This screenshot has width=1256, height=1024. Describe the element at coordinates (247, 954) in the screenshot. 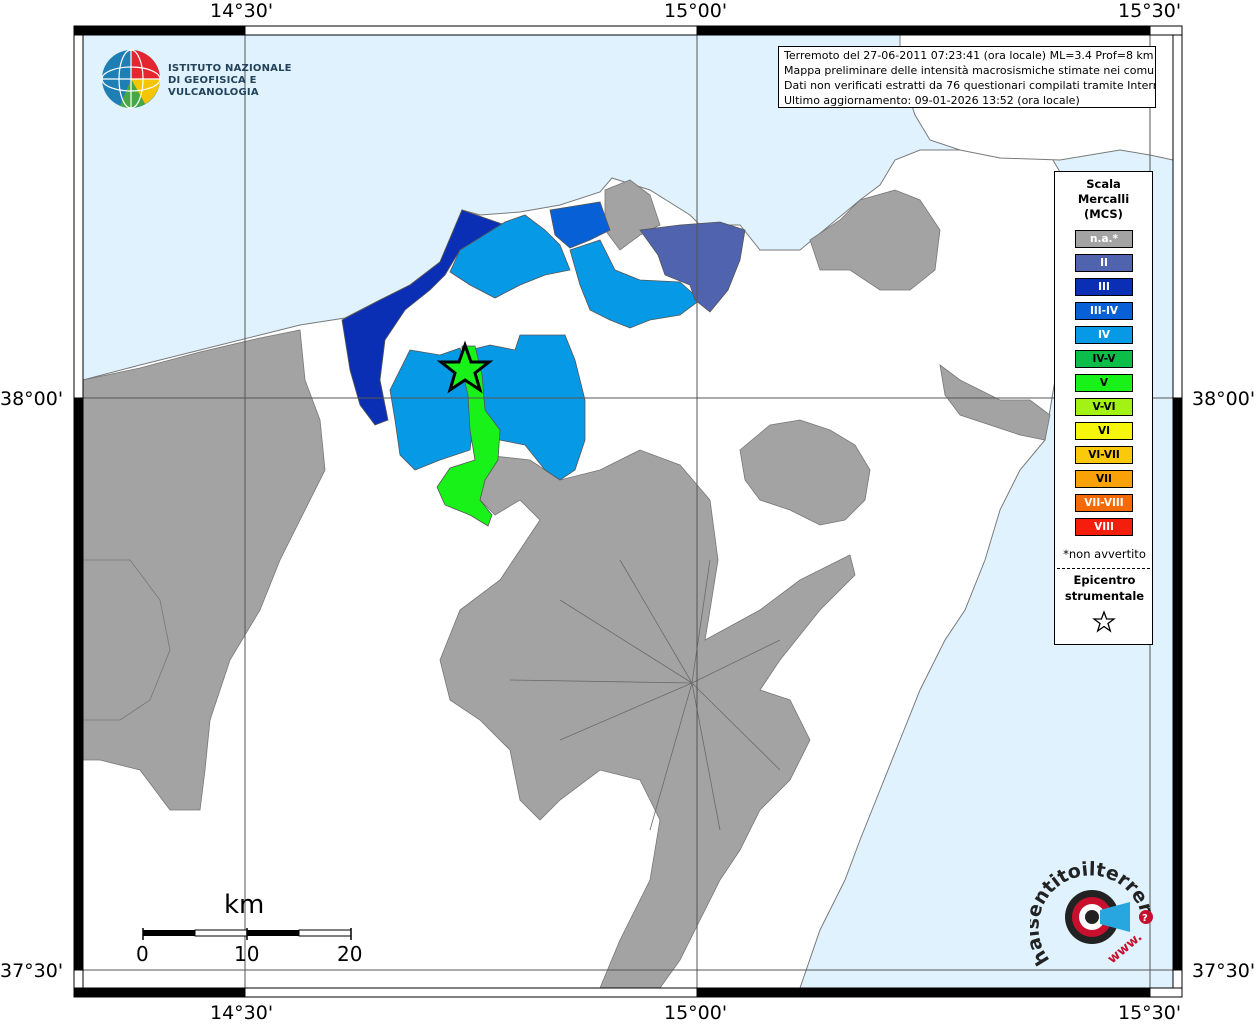

I see `scale-tick-10: 10` at that location.